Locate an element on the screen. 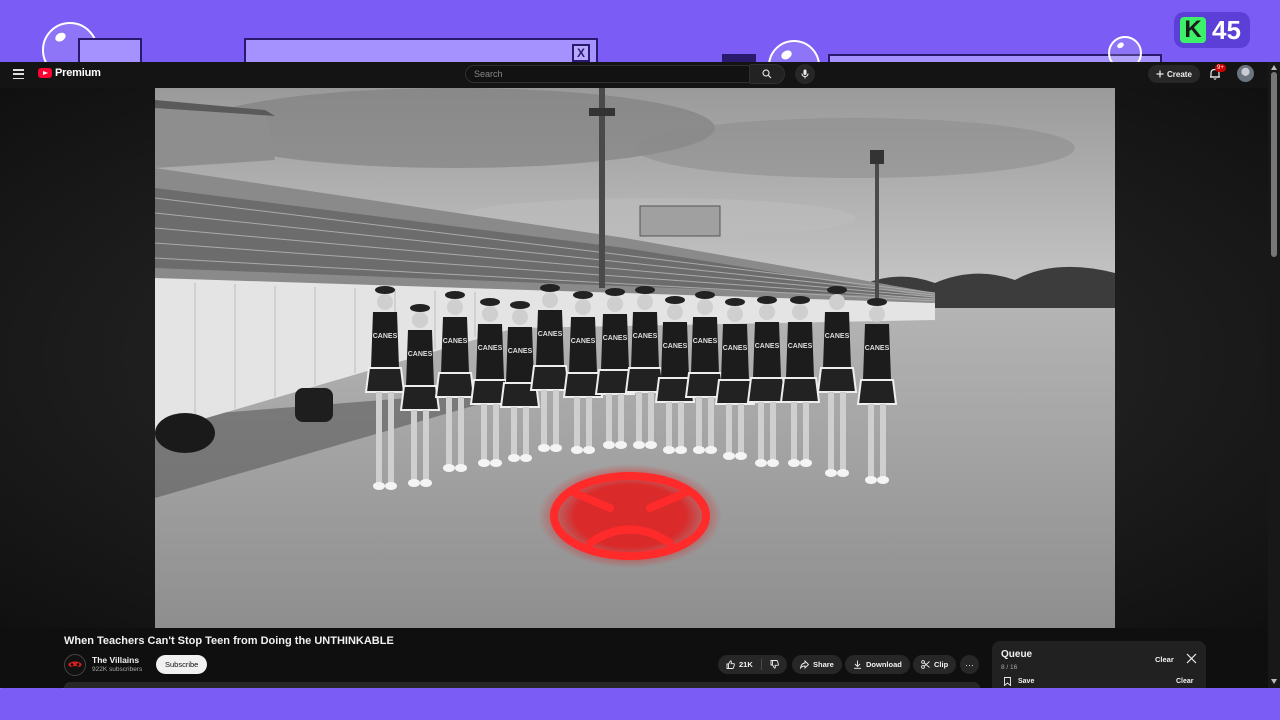 The height and width of the screenshot is (720, 1280). clip-label: Clip is located at coordinates (941, 664).